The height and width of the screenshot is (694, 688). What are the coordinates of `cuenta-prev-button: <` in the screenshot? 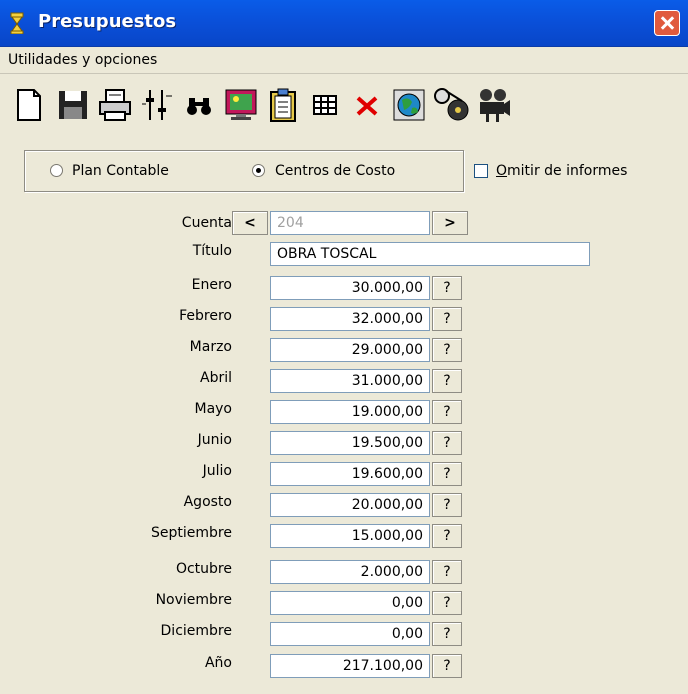 It's located at (250, 223).